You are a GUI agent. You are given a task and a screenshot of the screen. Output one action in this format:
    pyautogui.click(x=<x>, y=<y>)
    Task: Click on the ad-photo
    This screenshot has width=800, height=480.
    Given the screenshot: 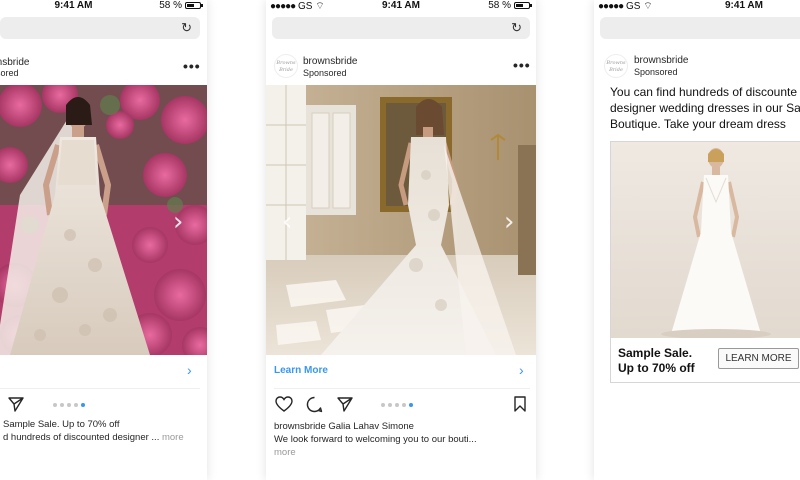 What is the action you would take?
    pyautogui.click(x=705, y=240)
    